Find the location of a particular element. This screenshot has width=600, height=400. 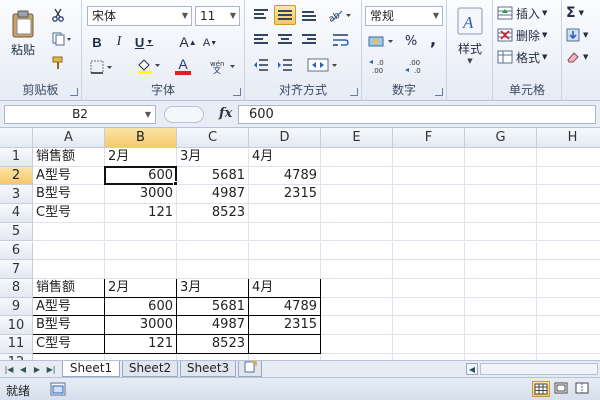

cell-b11: 121 is located at coordinates (141, 344).